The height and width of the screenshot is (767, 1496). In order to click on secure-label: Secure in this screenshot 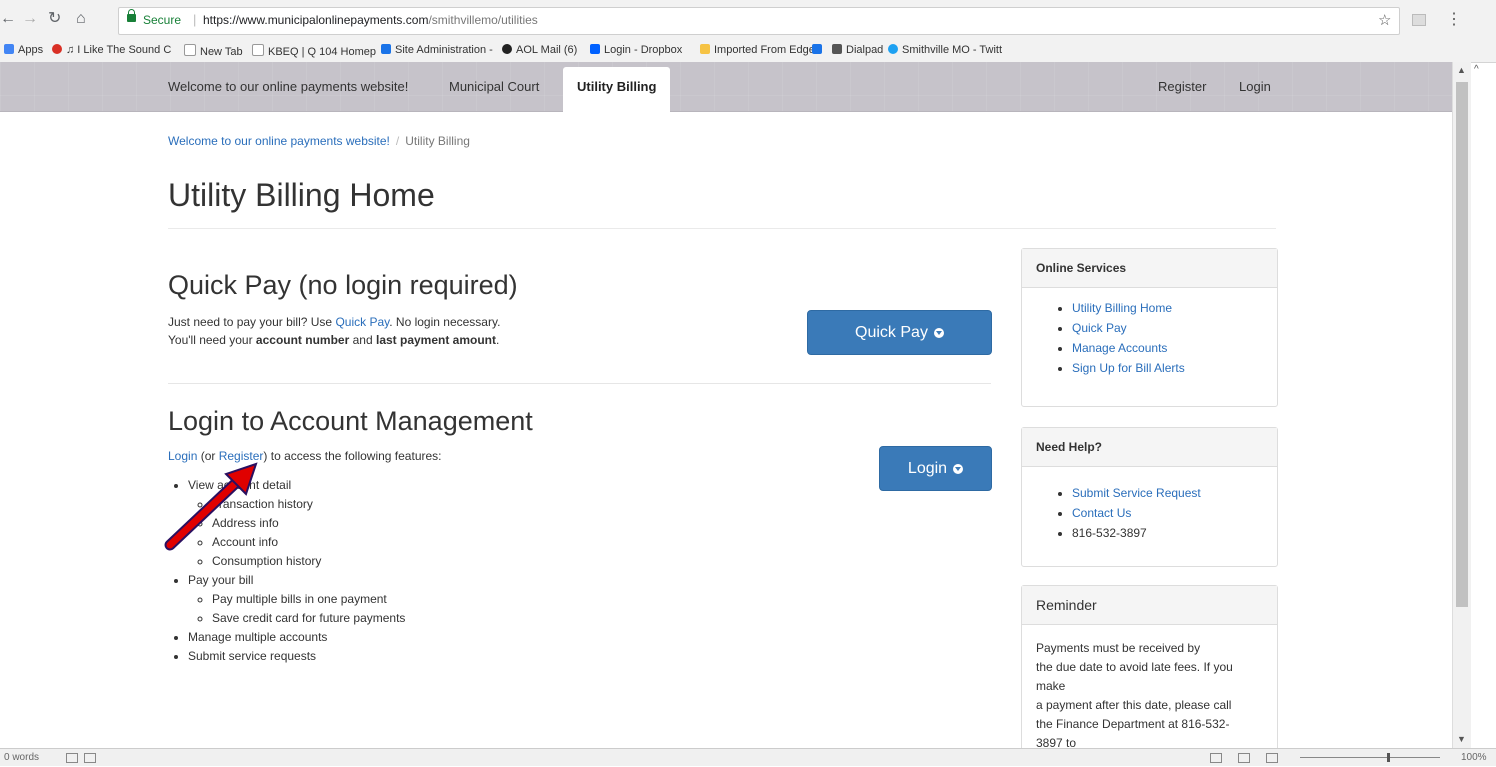, I will do `click(162, 20)`.